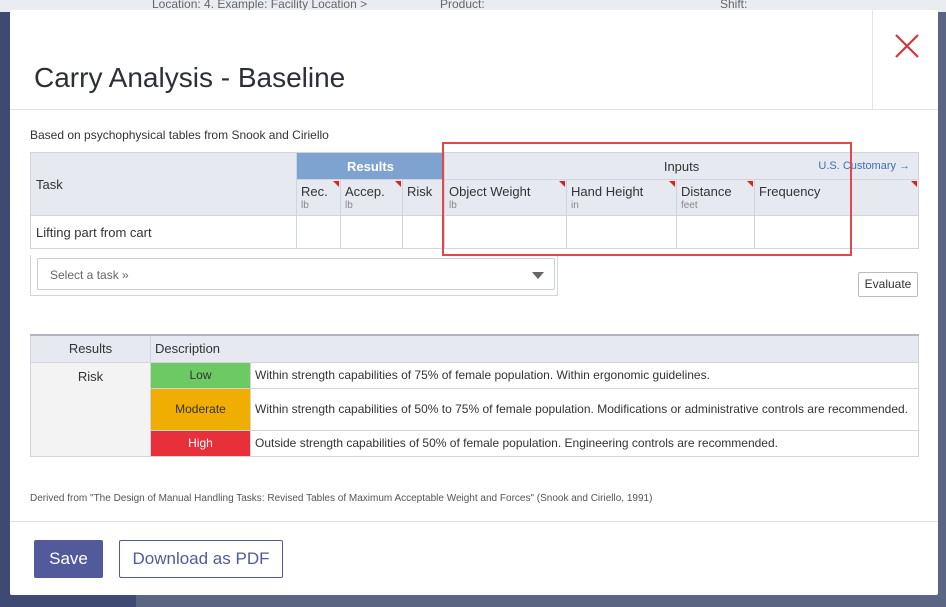 This screenshot has height=607, width=946. I want to click on frequency-column-header: Frequency, so click(837, 197).